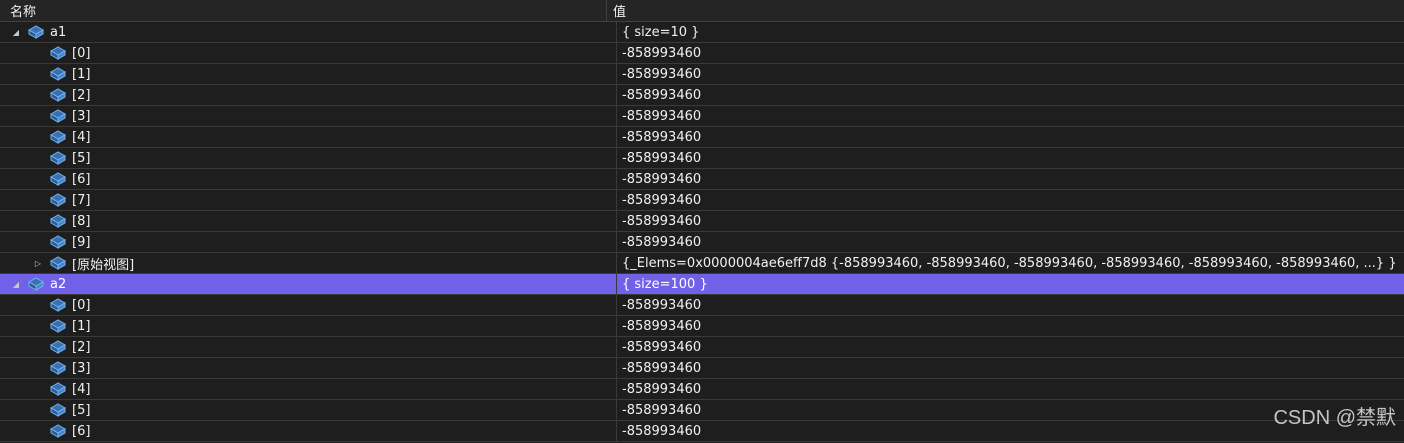 The width and height of the screenshot is (1404, 443). What do you see at coordinates (38, 263) in the screenshot?
I see `expand-arrow-icon: ▷` at bounding box center [38, 263].